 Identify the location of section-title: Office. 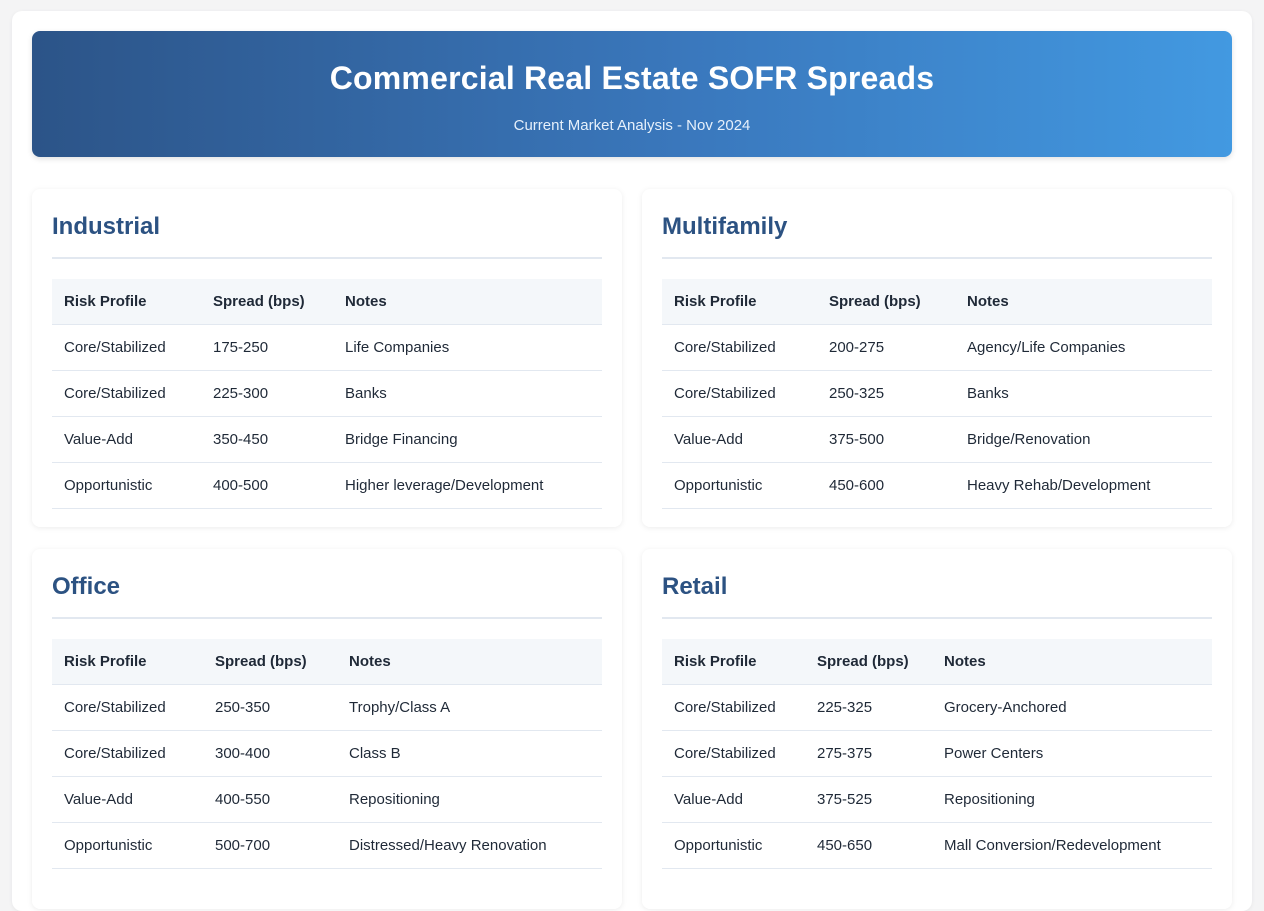
(86, 586).